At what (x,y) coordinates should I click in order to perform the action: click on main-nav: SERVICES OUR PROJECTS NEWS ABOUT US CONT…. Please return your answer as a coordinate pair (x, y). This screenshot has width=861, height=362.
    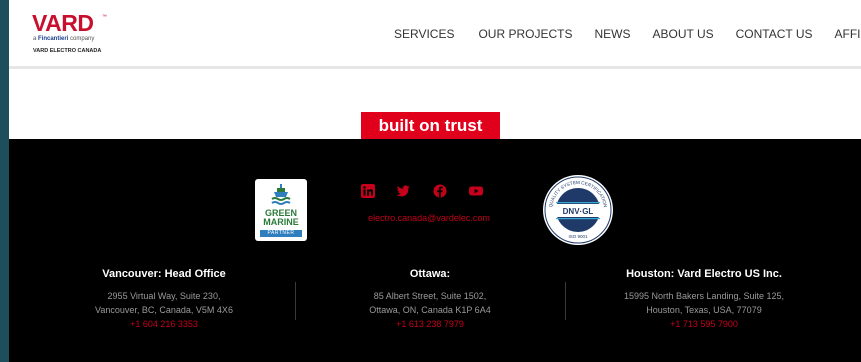
    Looking at the image, I should click on (627, 34).